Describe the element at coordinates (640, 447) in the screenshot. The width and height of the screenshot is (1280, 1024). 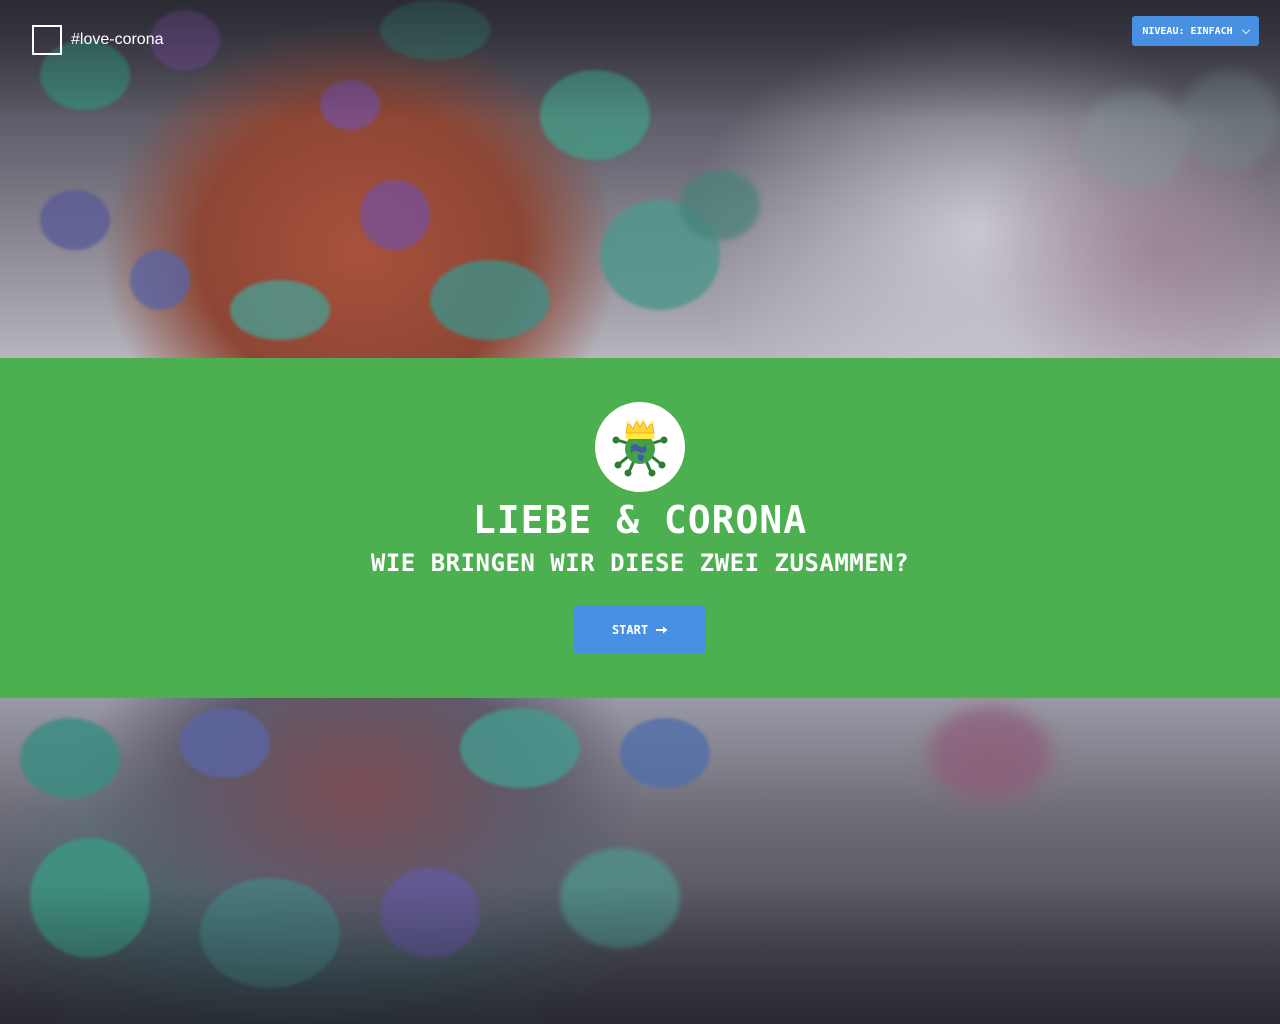
I see `crowned-virus-logo-icon` at that location.